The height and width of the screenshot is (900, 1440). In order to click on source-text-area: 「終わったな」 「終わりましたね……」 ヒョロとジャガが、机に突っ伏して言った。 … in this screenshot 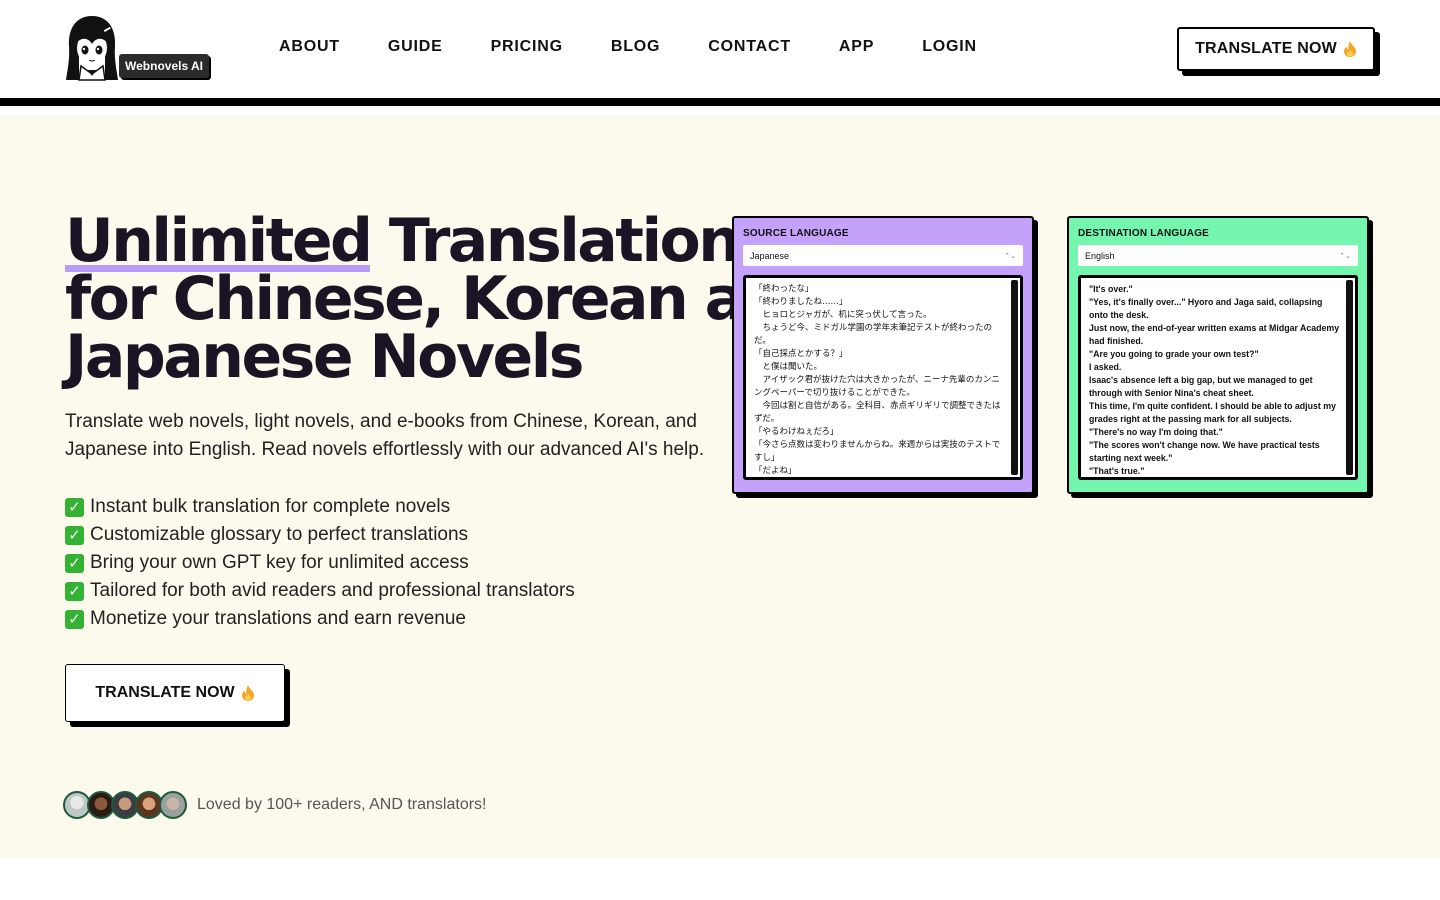, I will do `click(883, 377)`.